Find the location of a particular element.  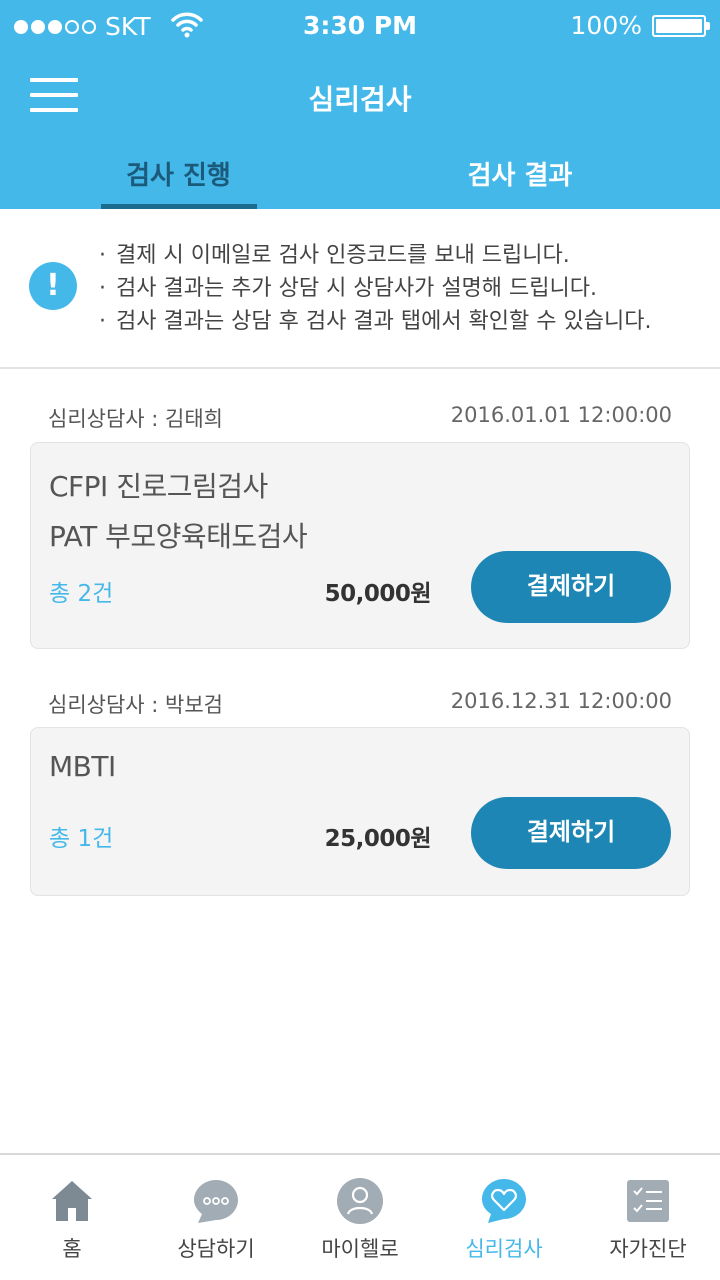

bottom-navigation: 홈 상담하기 마이헬로 심리검사 자가진단 is located at coordinates (360, 1216).